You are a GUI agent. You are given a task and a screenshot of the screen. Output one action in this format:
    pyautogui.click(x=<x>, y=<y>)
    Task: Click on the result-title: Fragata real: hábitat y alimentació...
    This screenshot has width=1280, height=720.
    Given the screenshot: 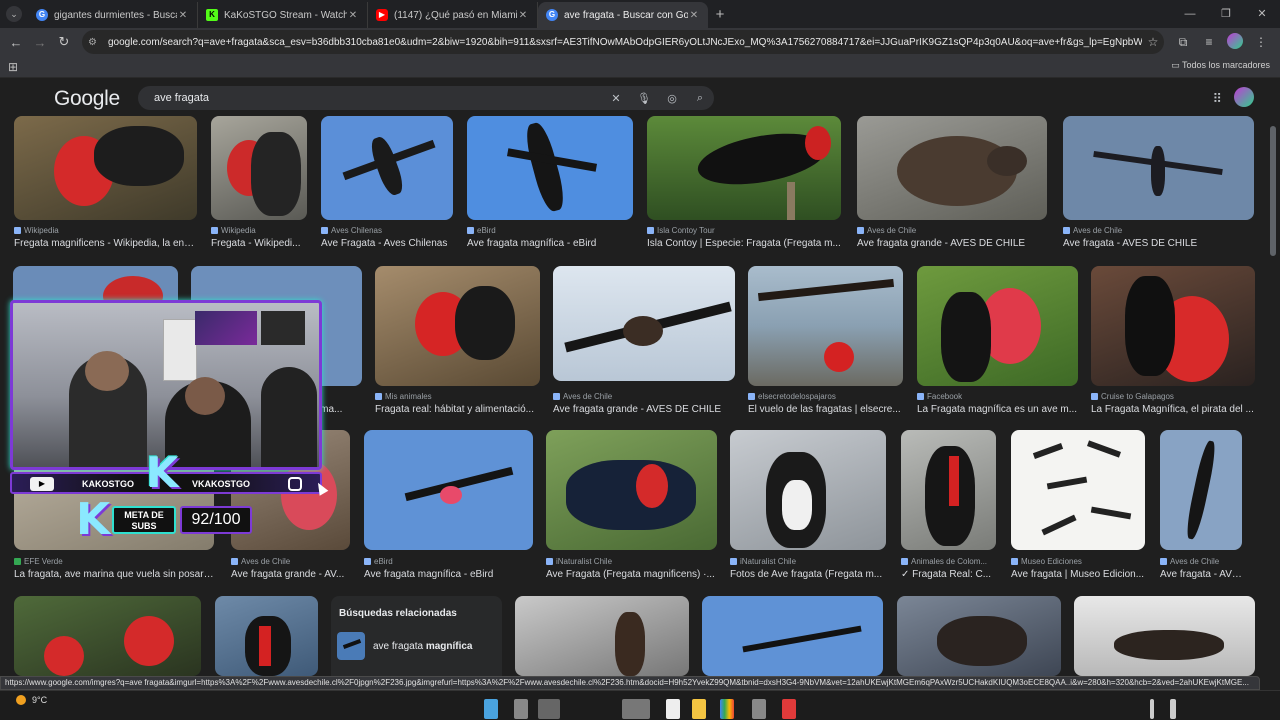 What is the action you would take?
    pyautogui.click(x=457, y=409)
    